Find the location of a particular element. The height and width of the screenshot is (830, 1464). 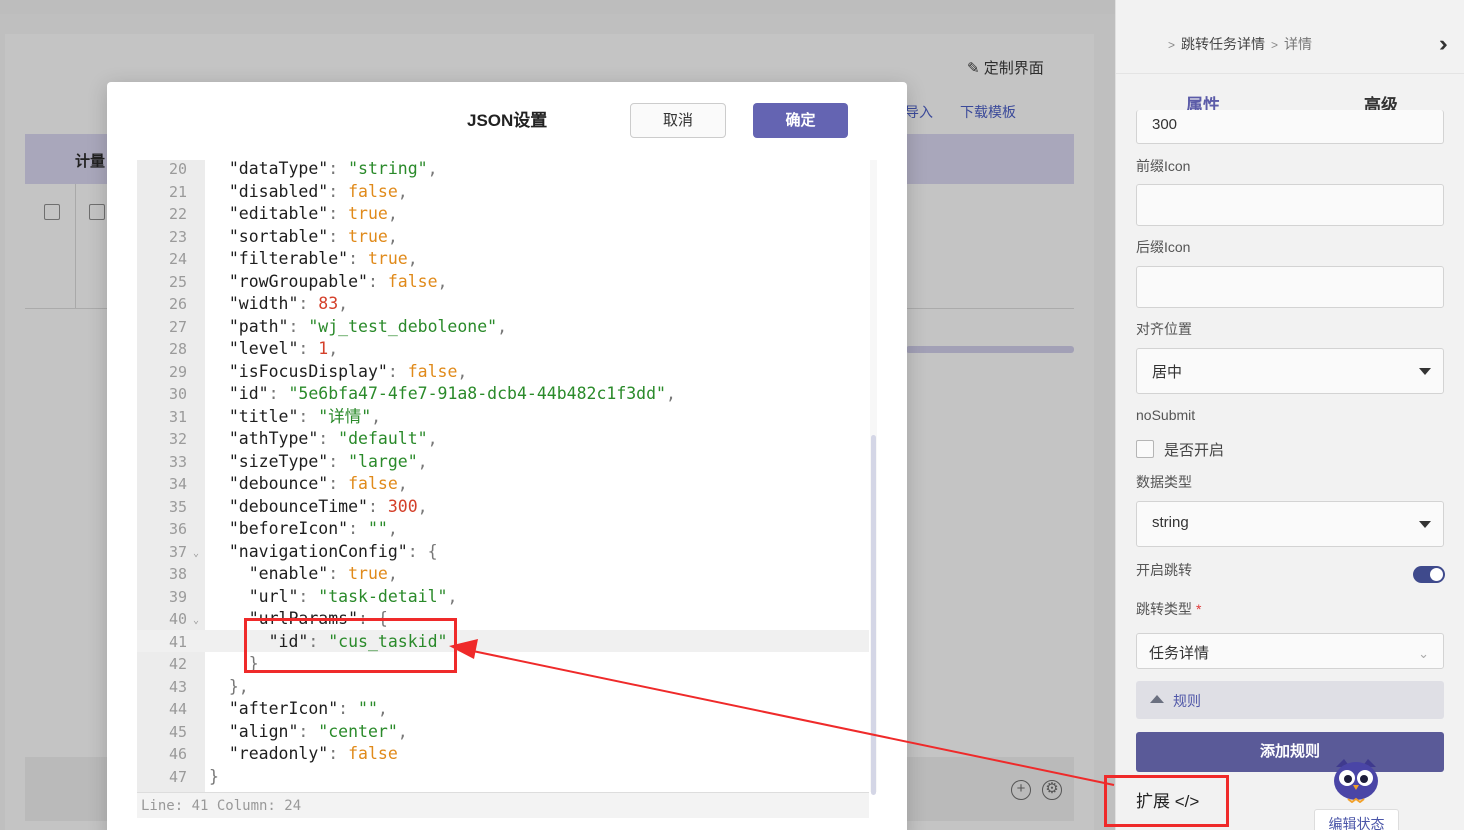

owl-mascot-icon is located at coordinates (1356, 780).